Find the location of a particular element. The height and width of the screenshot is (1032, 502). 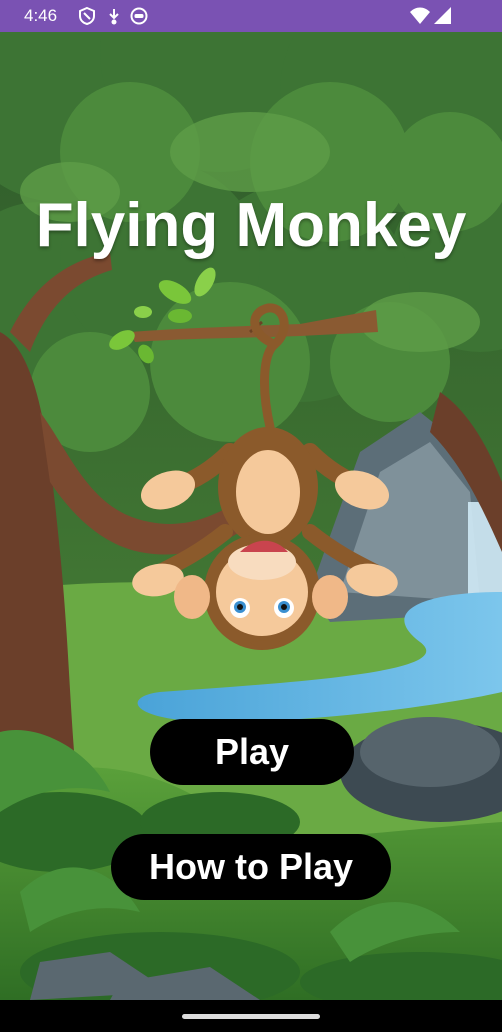

face-icon is located at coordinates (139, 16).